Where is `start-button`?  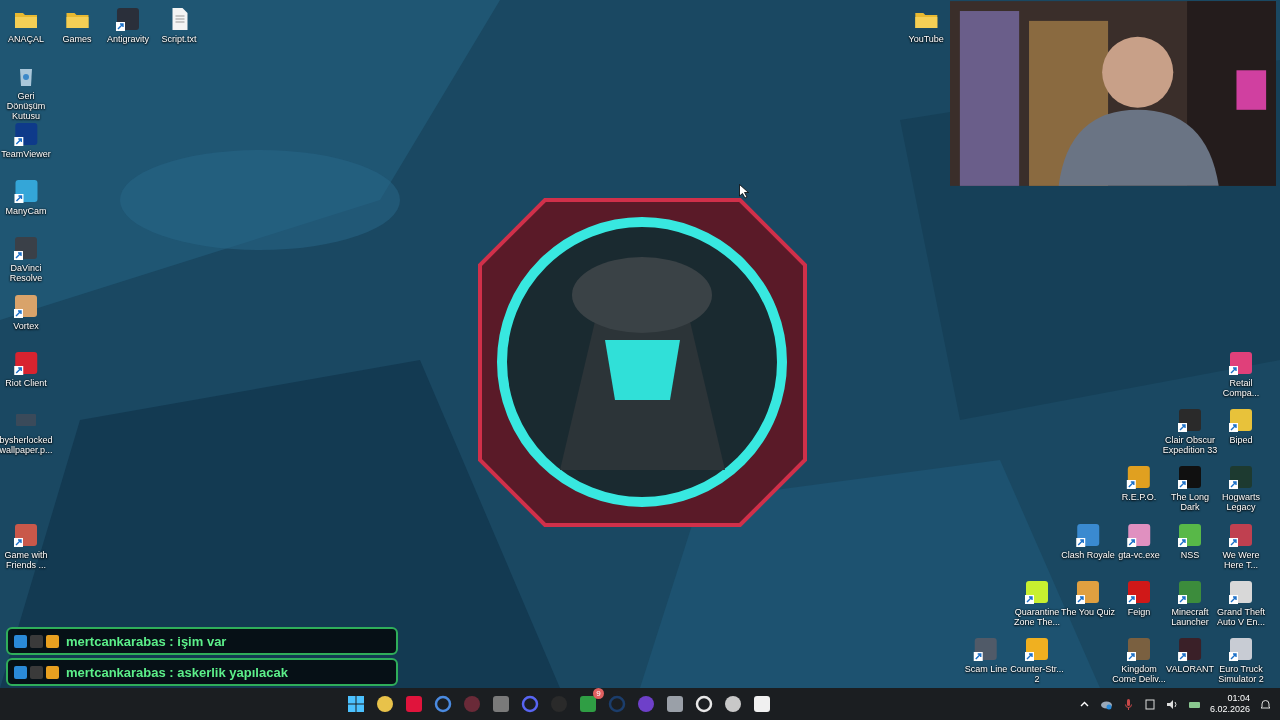 start-button is located at coordinates (355, 704).